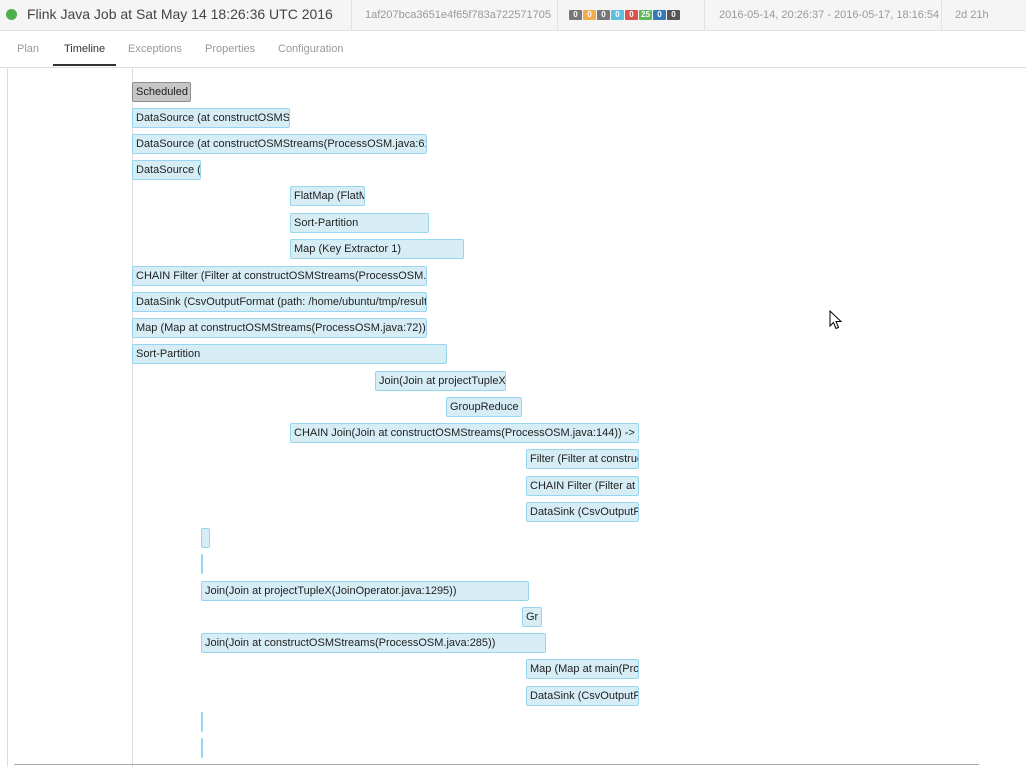 The height and width of the screenshot is (767, 1026). Describe the element at coordinates (458, 15) in the screenshot. I see `job-id: 1af207bca3651e4f65f783a722571705` at that location.